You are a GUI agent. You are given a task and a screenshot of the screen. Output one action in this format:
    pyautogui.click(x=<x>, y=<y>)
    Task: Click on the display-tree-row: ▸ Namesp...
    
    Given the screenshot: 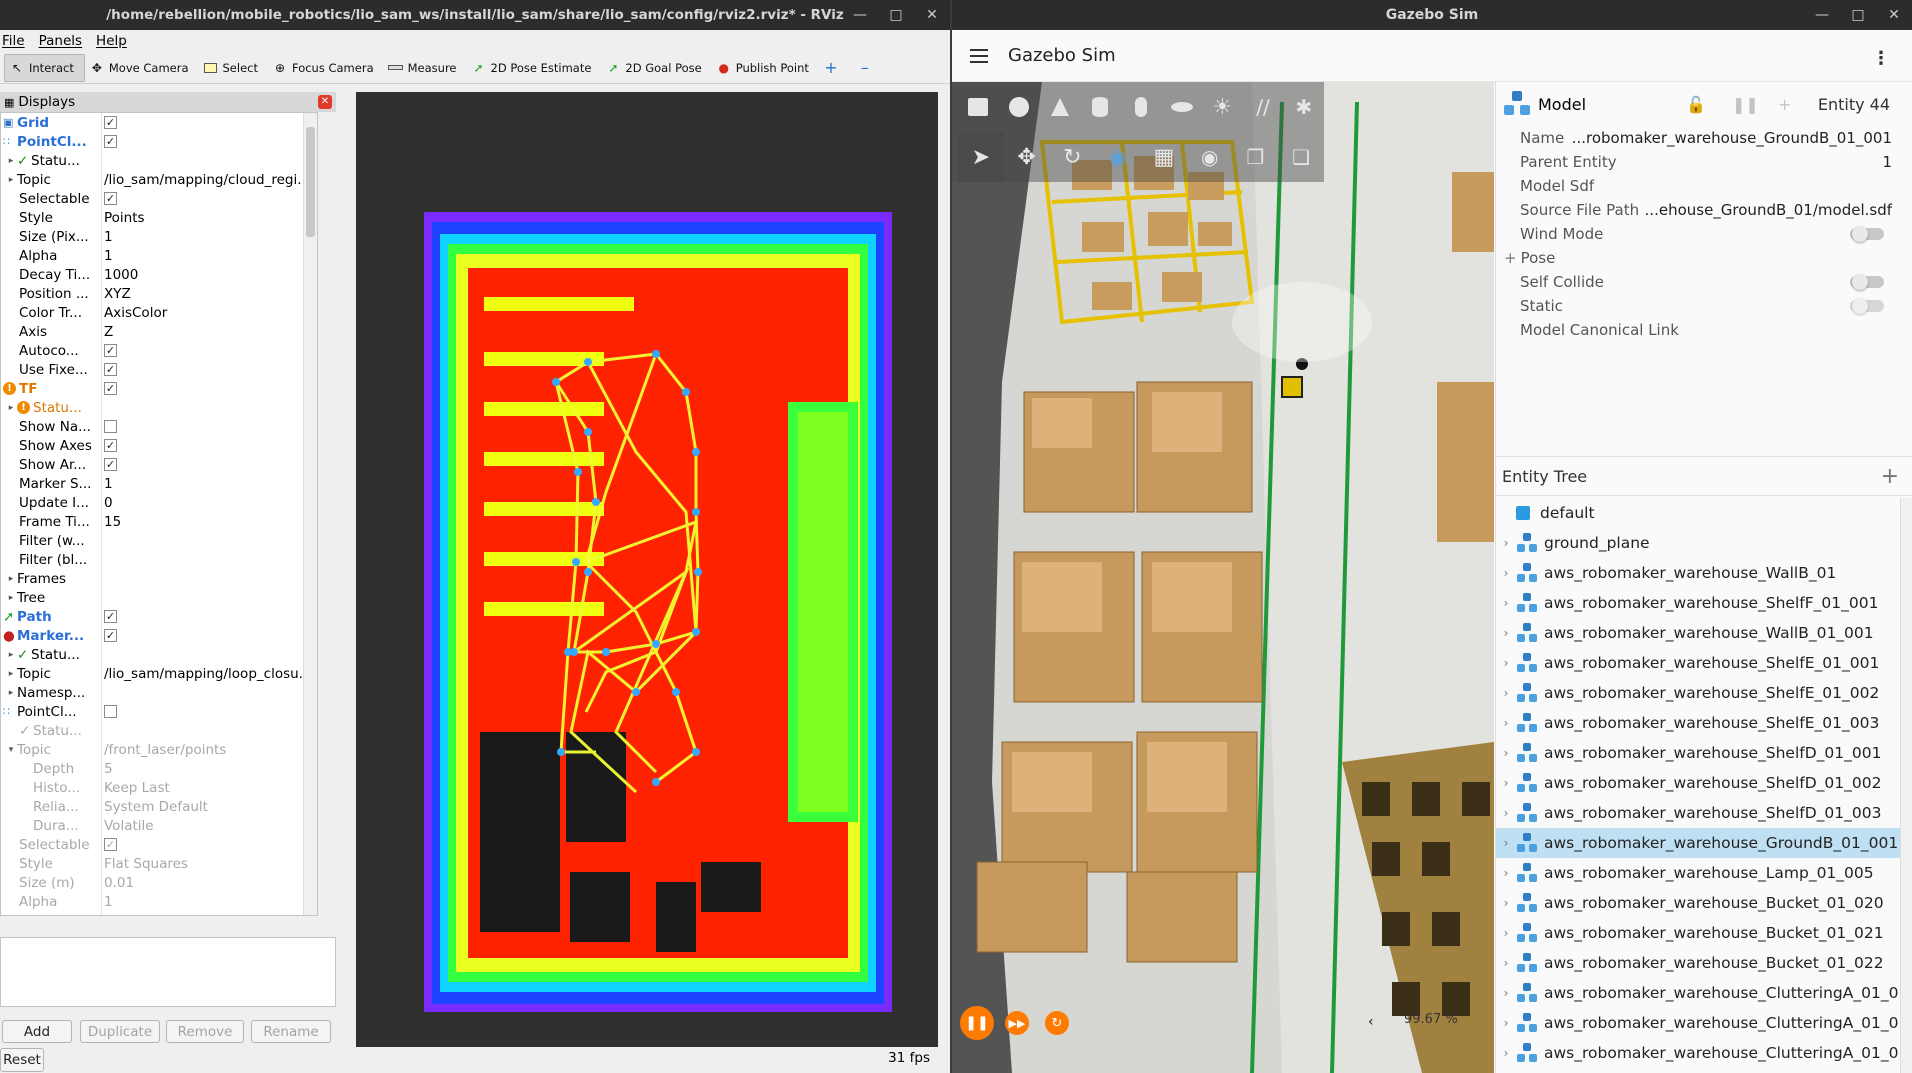 What is the action you would take?
    pyautogui.click(x=159, y=692)
    